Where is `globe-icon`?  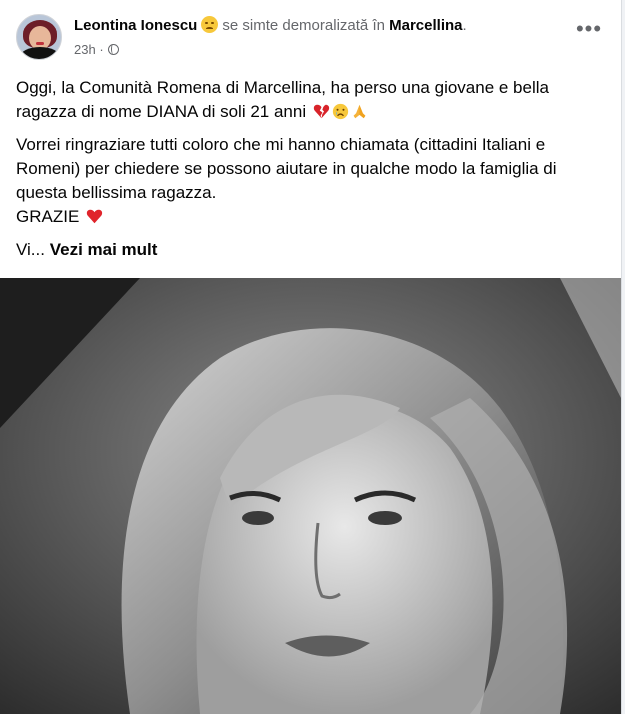 globe-icon is located at coordinates (113, 49).